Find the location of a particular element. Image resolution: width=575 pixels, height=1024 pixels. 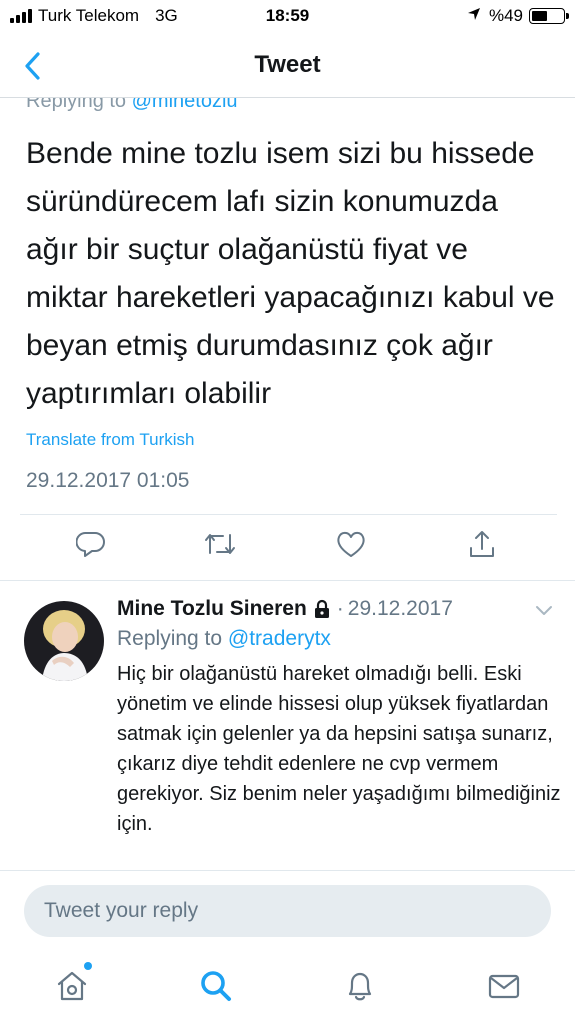

tab-home is located at coordinates (72, 984).